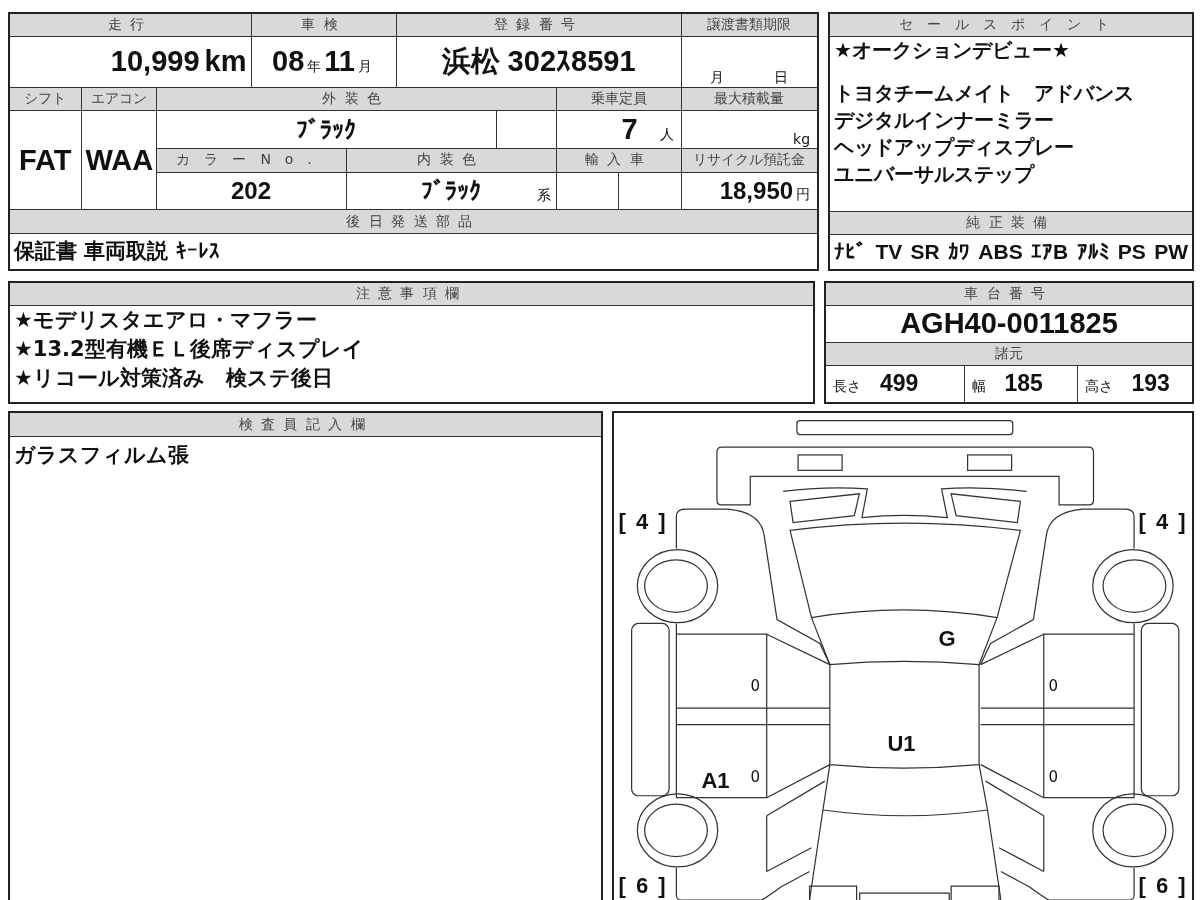 The image size is (1200, 900). Describe the element at coordinates (1098, 386) in the screenshot. I see `height-label: 高さ` at that location.